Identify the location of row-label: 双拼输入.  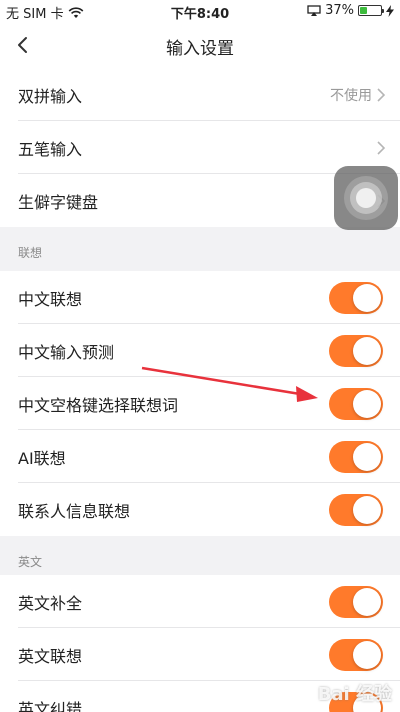
(50, 96).